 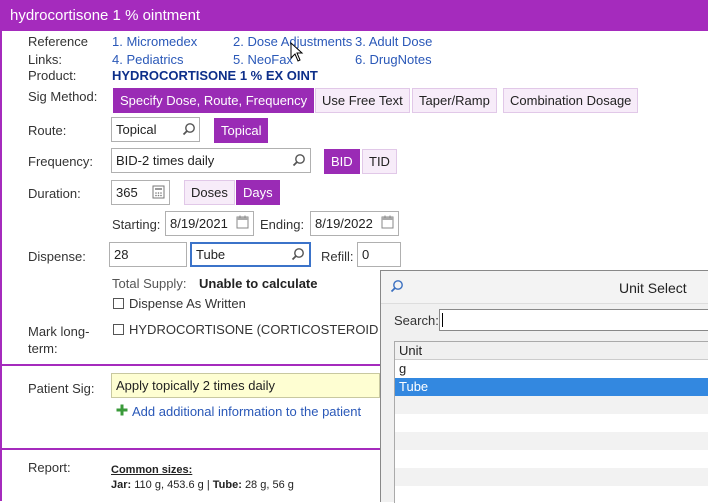 What do you see at coordinates (379, 161) in the screenshot?
I see `frequency-tid-button: TID` at bounding box center [379, 161].